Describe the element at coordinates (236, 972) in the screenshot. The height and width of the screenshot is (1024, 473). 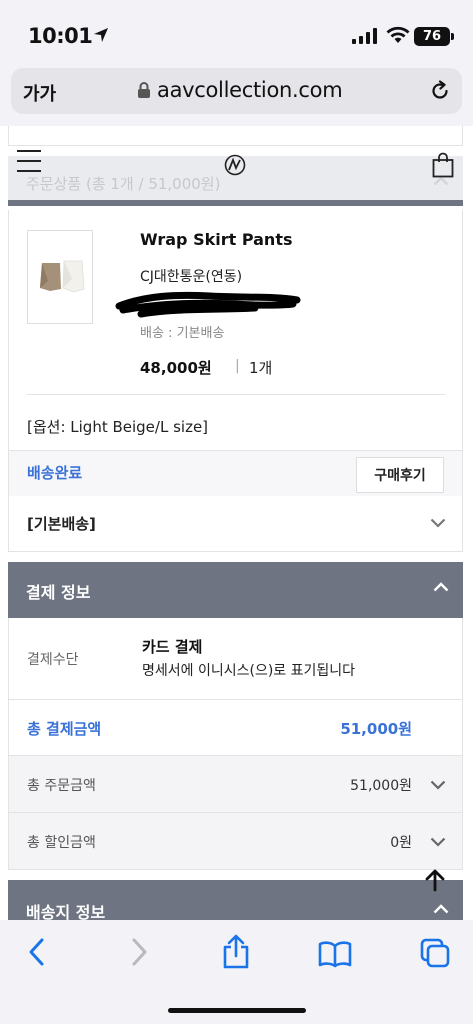
I see `browser-toolbar` at that location.